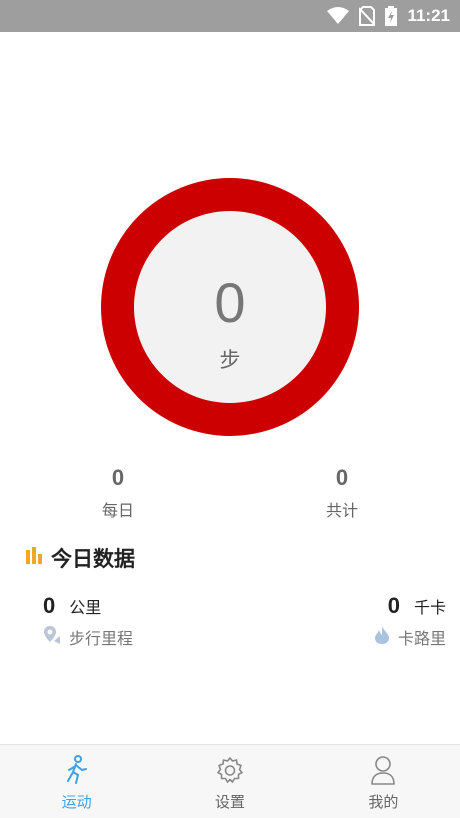  Describe the element at coordinates (101, 638) in the screenshot. I see `distance-label: 步行里程` at that location.